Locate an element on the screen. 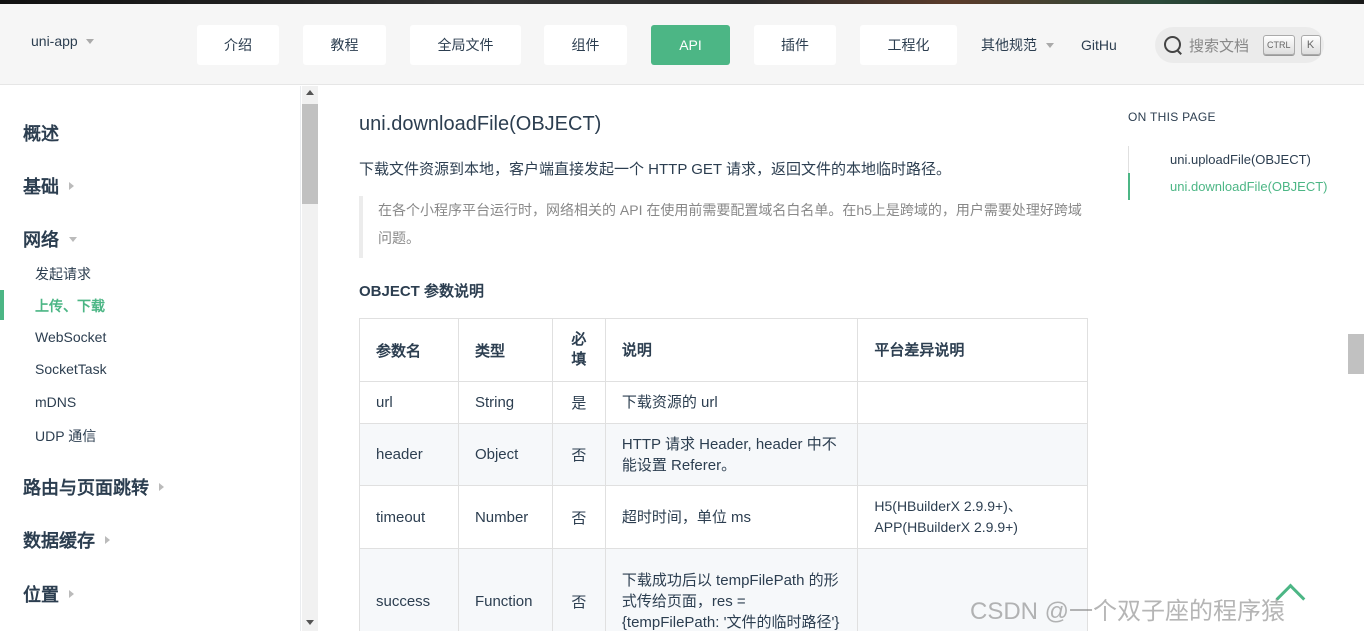  page-scrollbar is located at coordinates (1356, 358).